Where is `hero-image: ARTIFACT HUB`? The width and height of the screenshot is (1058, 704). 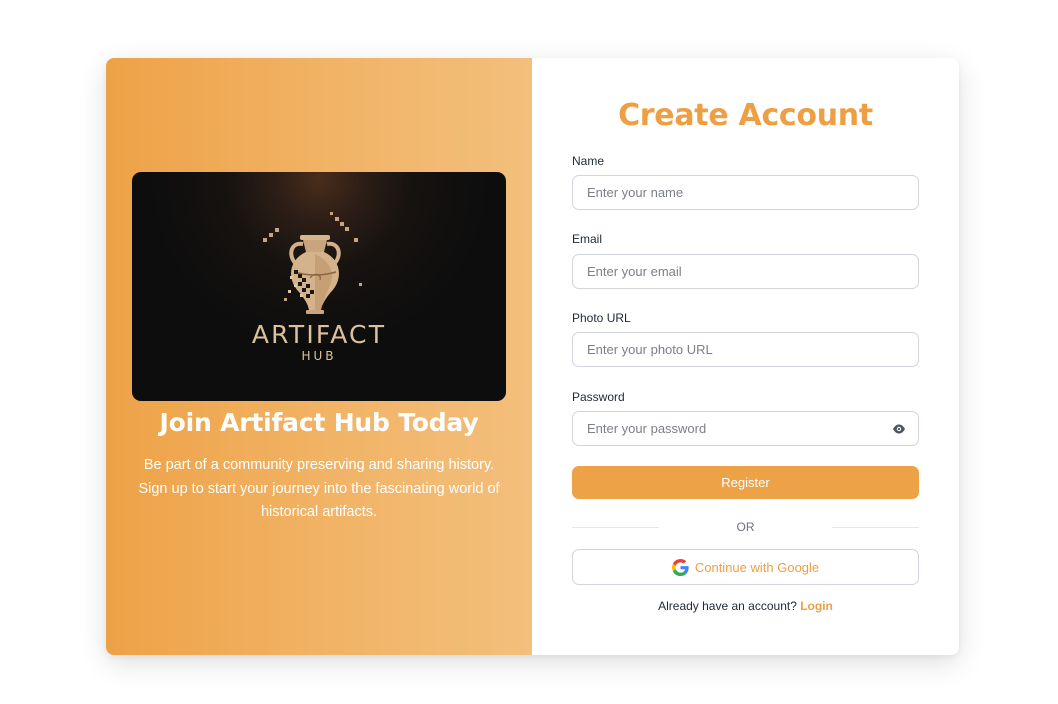
hero-image: ARTIFACT HUB is located at coordinates (319, 286).